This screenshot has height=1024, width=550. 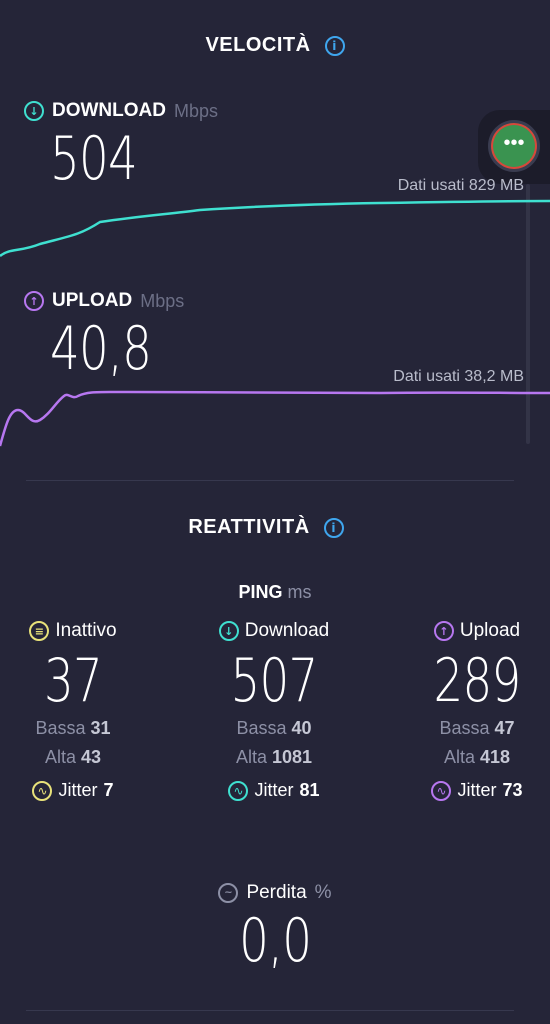 I want to click on ping-upload-value: 289, so click(x=477, y=681).